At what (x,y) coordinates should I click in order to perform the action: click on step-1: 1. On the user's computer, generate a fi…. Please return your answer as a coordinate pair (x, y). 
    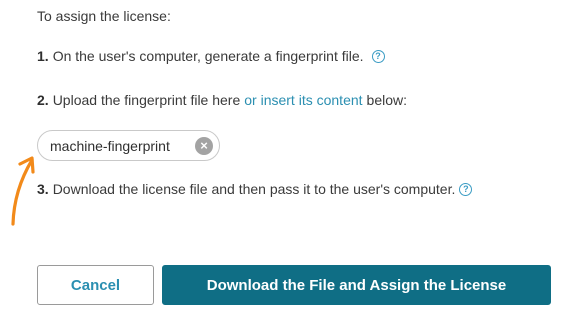
    Looking at the image, I should click on (211, 56).